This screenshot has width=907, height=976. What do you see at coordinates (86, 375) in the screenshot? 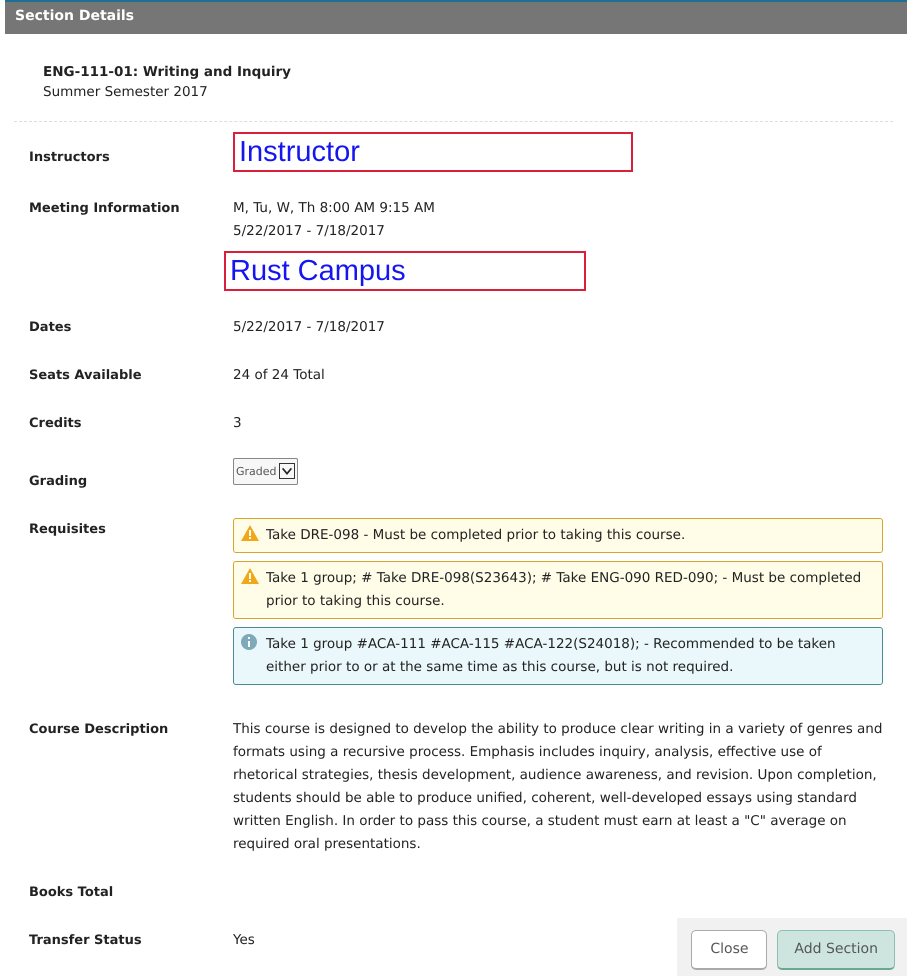
I see `field-label: Seats Available` at bounding box center [86, 375].